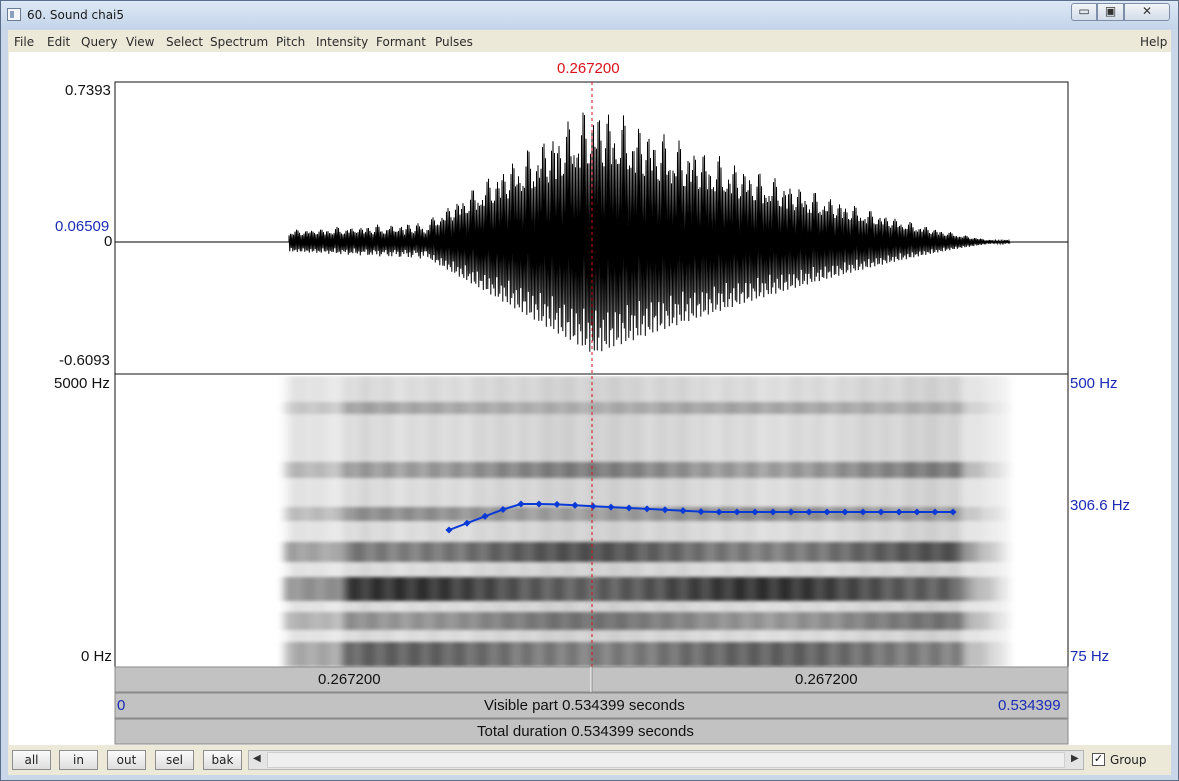 This screenshot has height=781, width=1179. I want to click on menu-formant: Formant, so click(401, 42).